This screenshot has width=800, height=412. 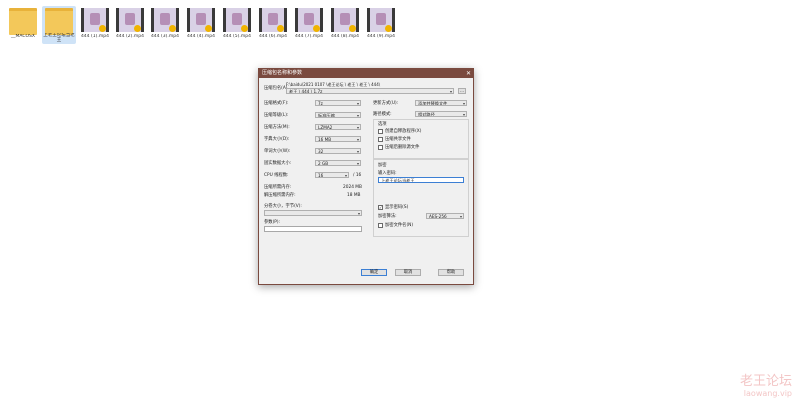 I want to click on file-name: 444 (1).mp4, so click(x=95, y=36).